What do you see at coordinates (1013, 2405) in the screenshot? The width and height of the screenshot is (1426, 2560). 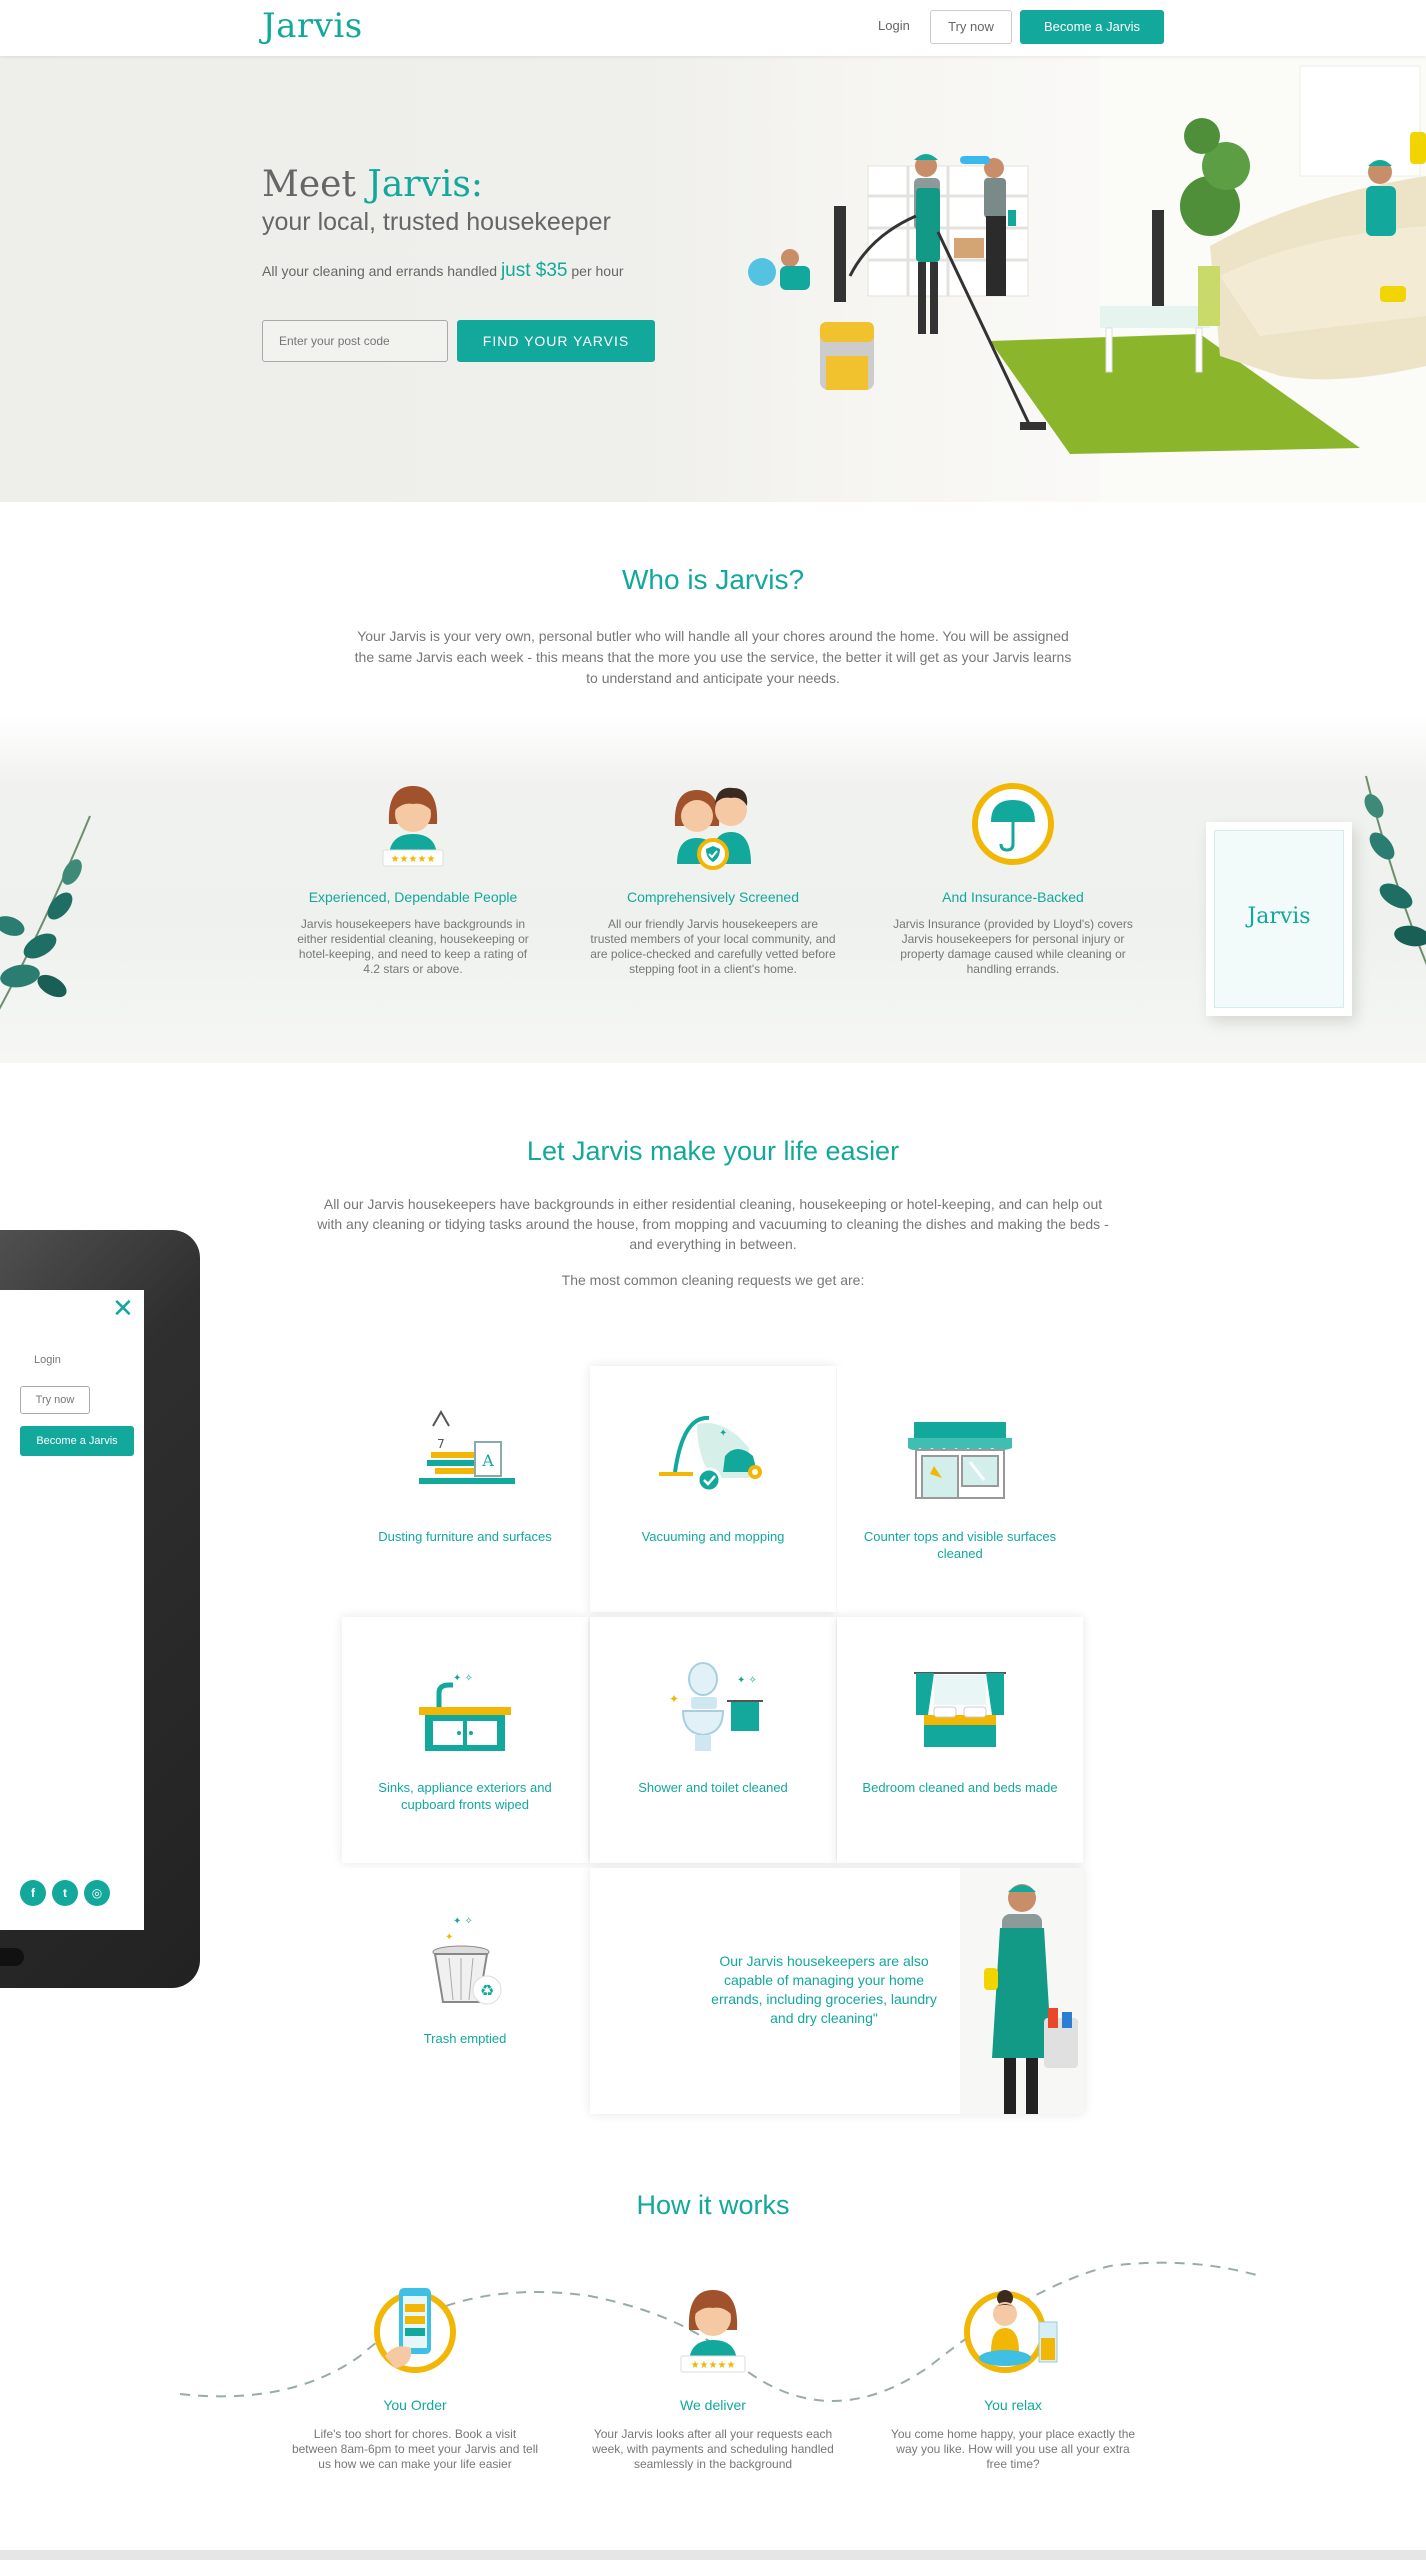 I see `step-title: You relax` at bounding box center [1013, 2405].